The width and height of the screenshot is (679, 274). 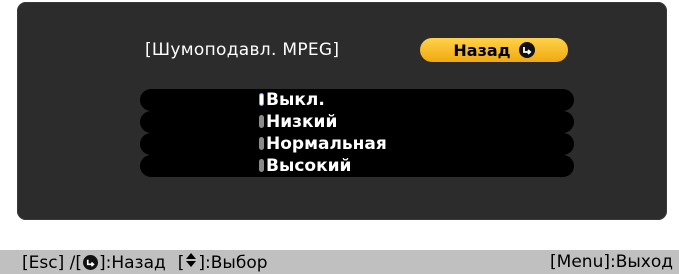 I want to click on option-label: Выкл., so click(x=295, y=100).